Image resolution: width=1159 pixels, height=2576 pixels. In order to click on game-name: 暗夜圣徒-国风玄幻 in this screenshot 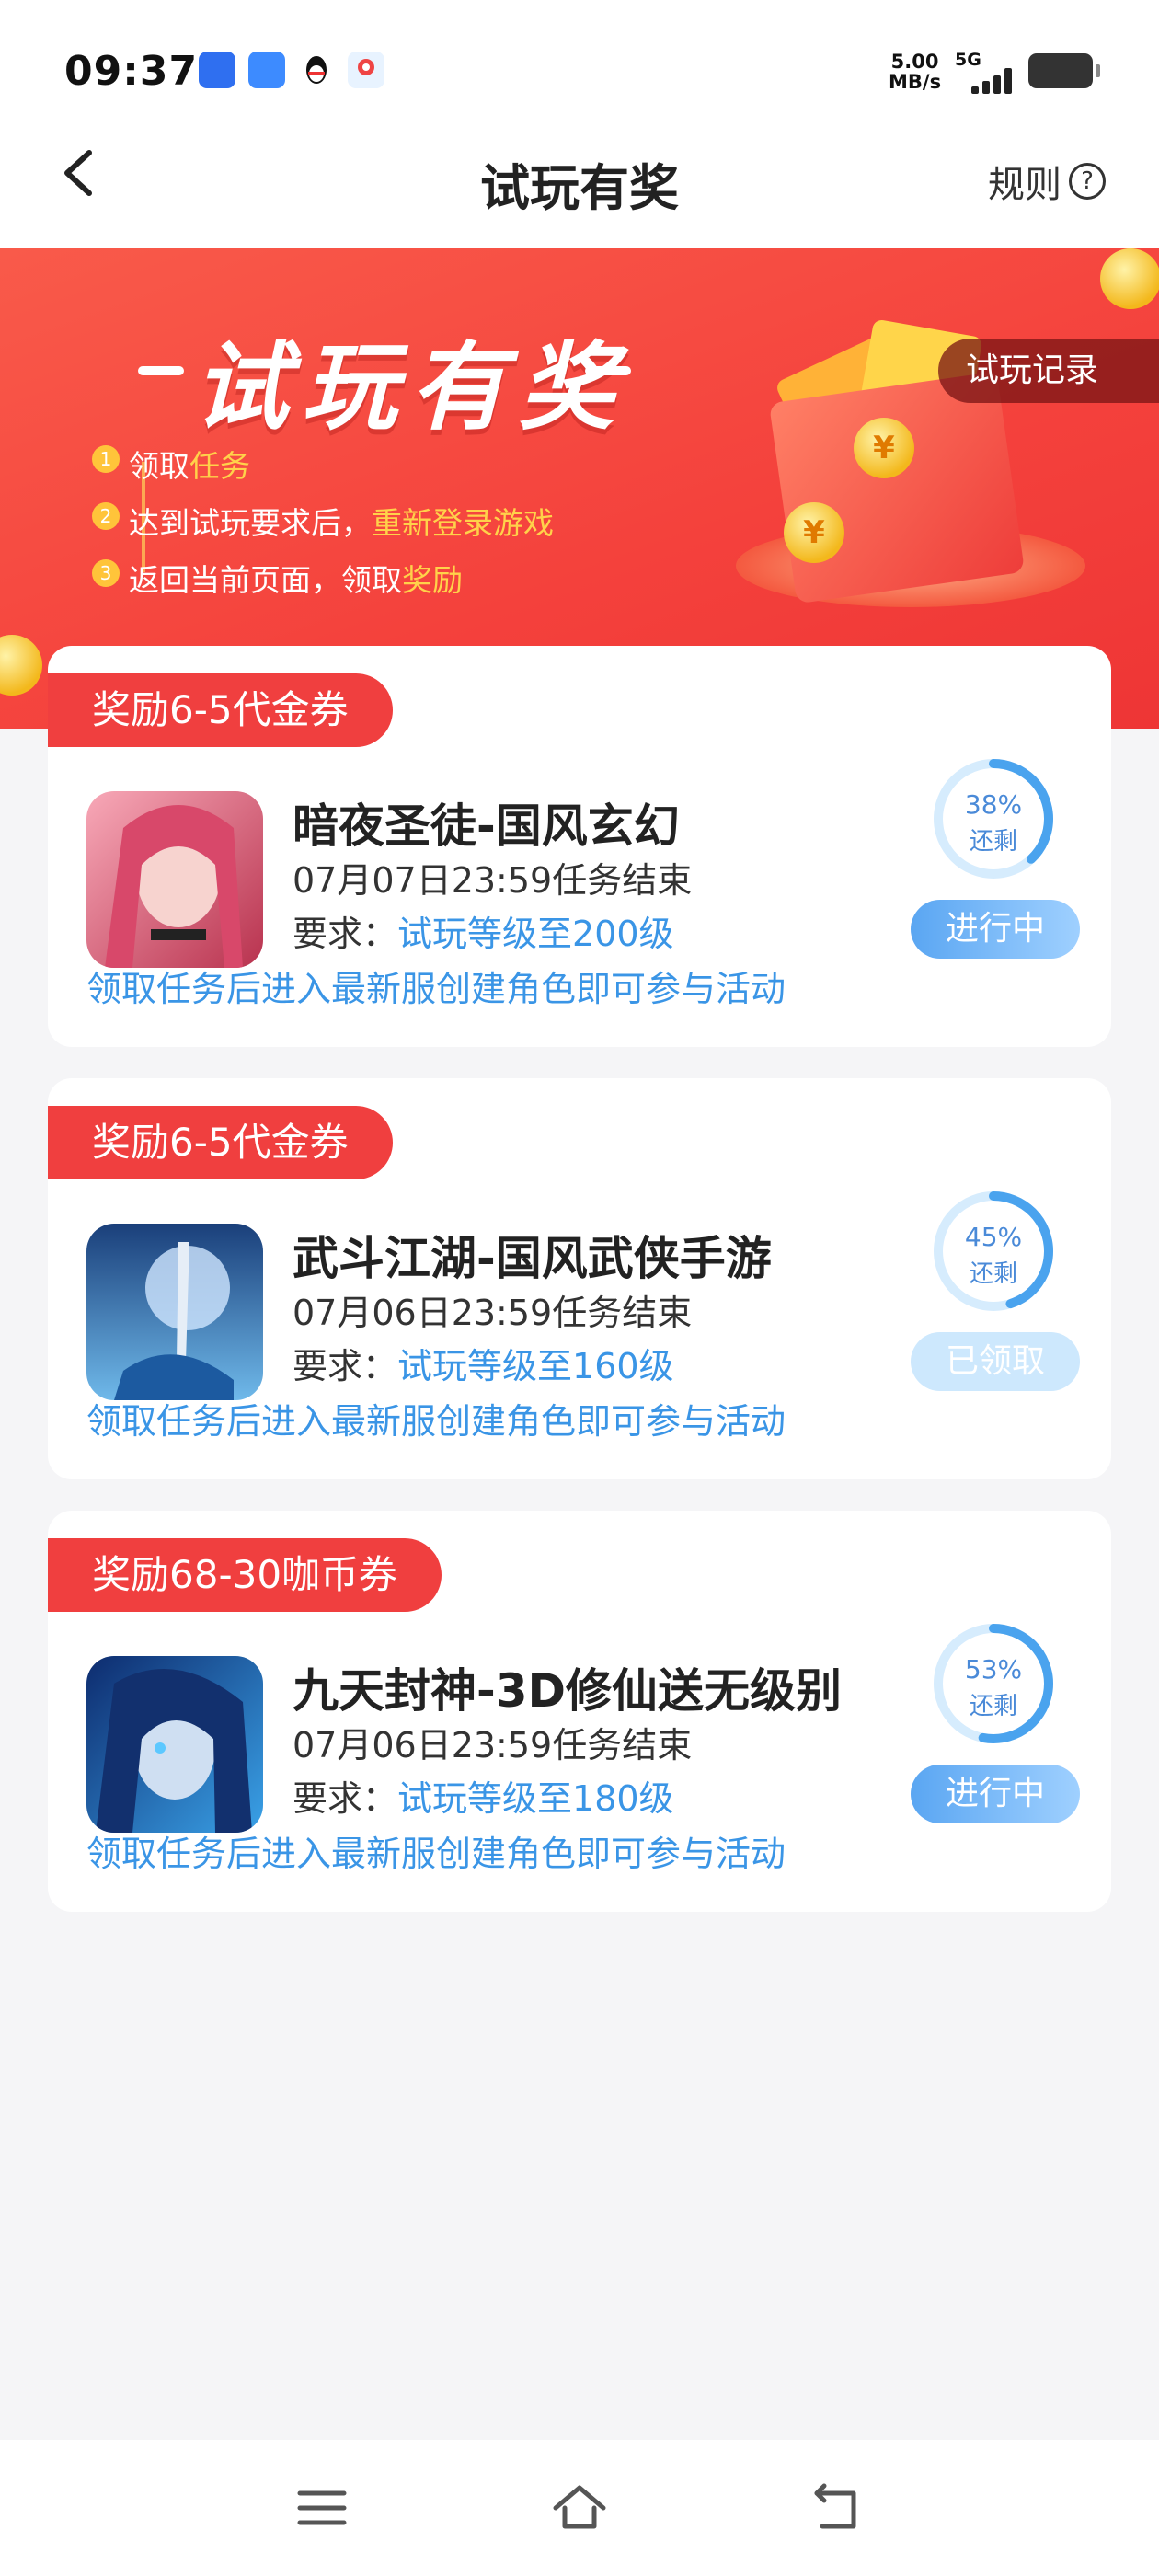, I will do `click(486, 826)`.